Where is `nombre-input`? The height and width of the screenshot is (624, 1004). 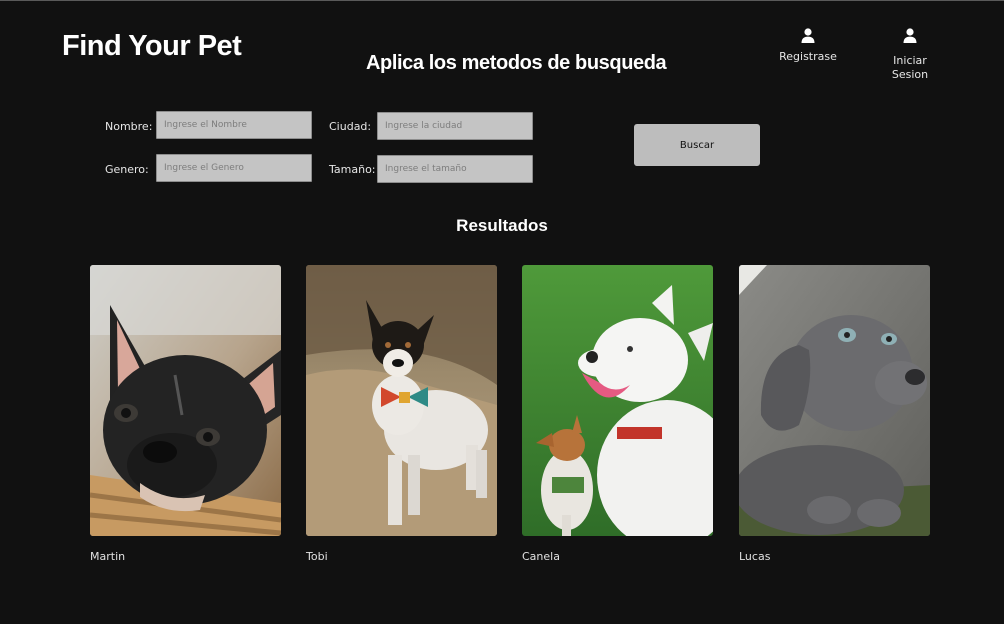
nombre-input is located at coordinates (234, 125).